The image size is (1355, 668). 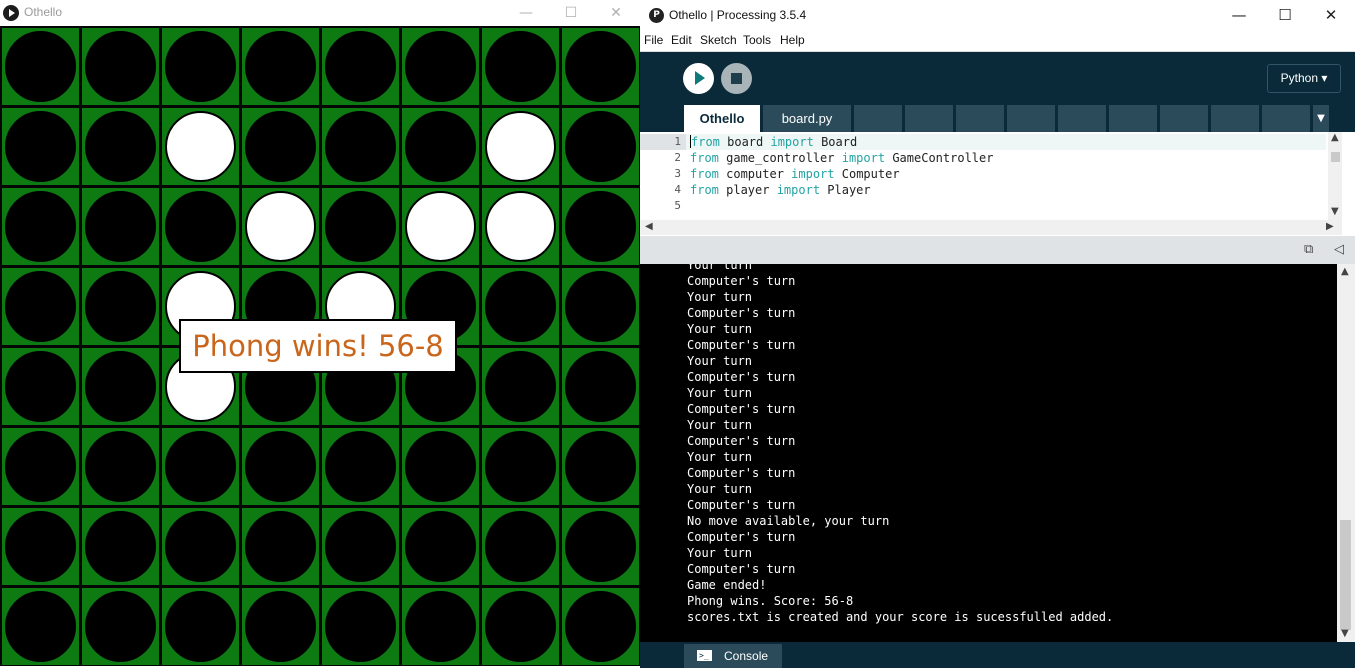 I want to click on run-button, so click(x=698, y=78).